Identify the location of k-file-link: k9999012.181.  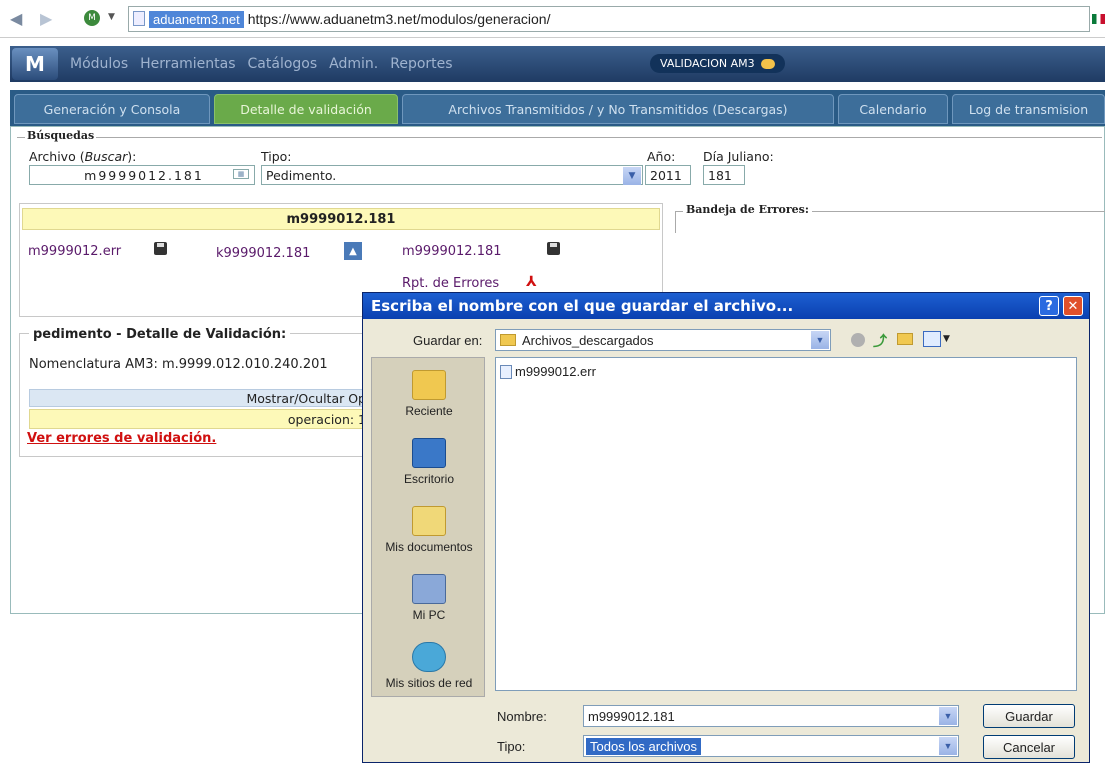
(263, 253).